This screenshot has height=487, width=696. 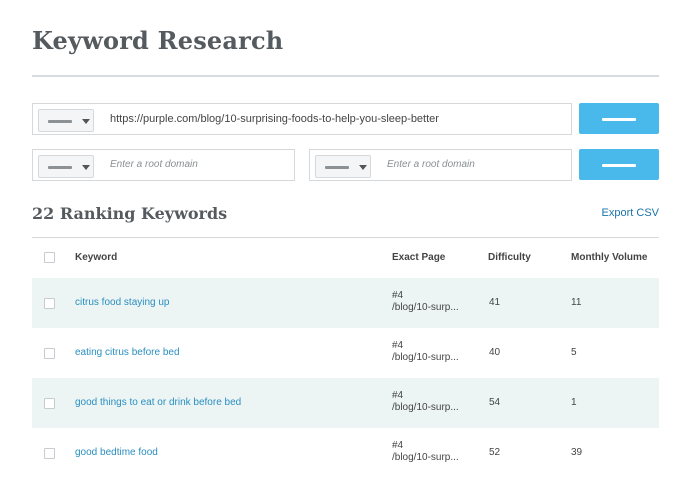 What do you see at coordinates (130, 213) in the screenshot?
I see `results-title: 22 Ranking Keywords` at bounding box center [130, 213].